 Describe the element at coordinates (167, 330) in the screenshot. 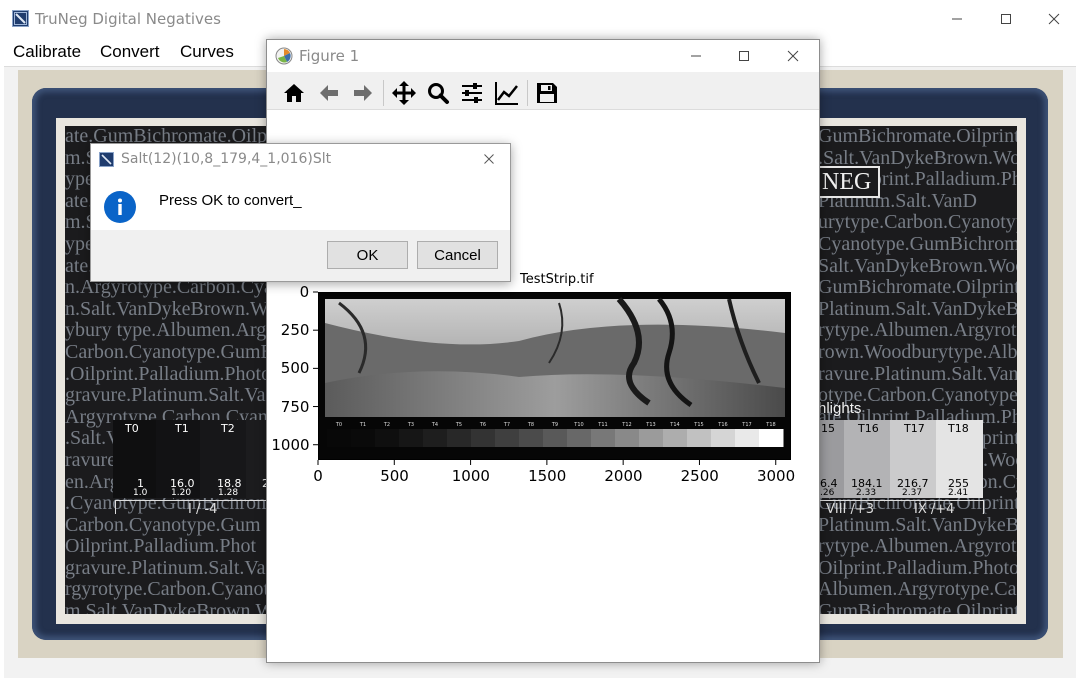

I see `background-text-line: ybury type.Albumen.Argyrotyp` at that location.